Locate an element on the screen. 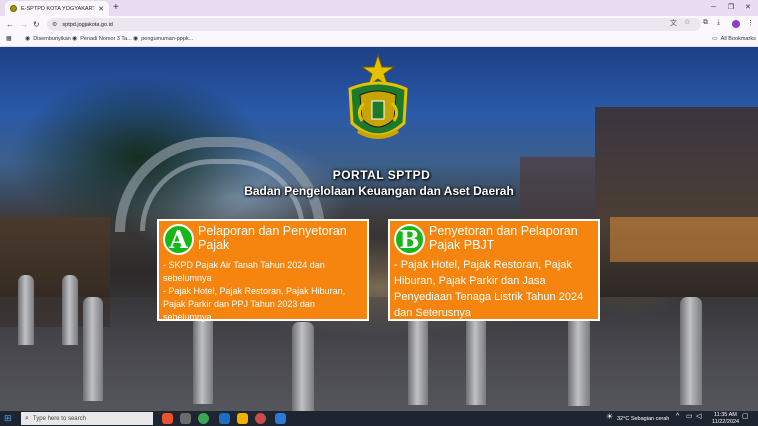 The image size is (758, 426). url-text: sptpd.jogjakota.go.id is located at coordinates (87, 25).